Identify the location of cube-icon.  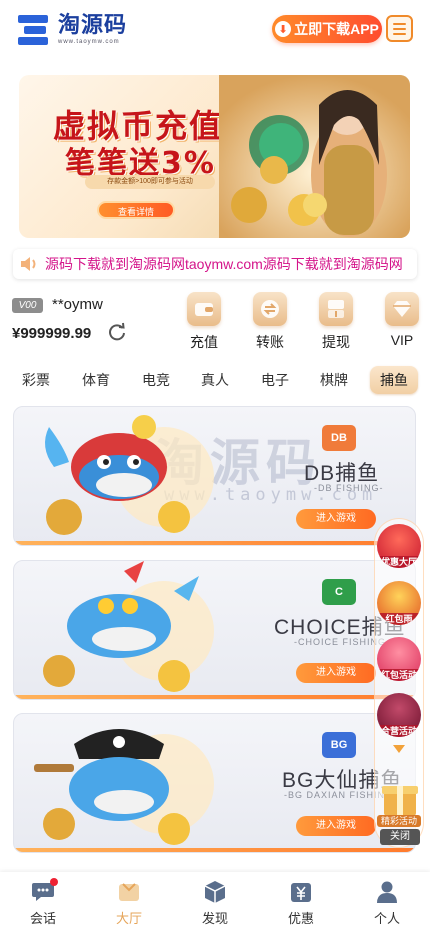
(215, 892).